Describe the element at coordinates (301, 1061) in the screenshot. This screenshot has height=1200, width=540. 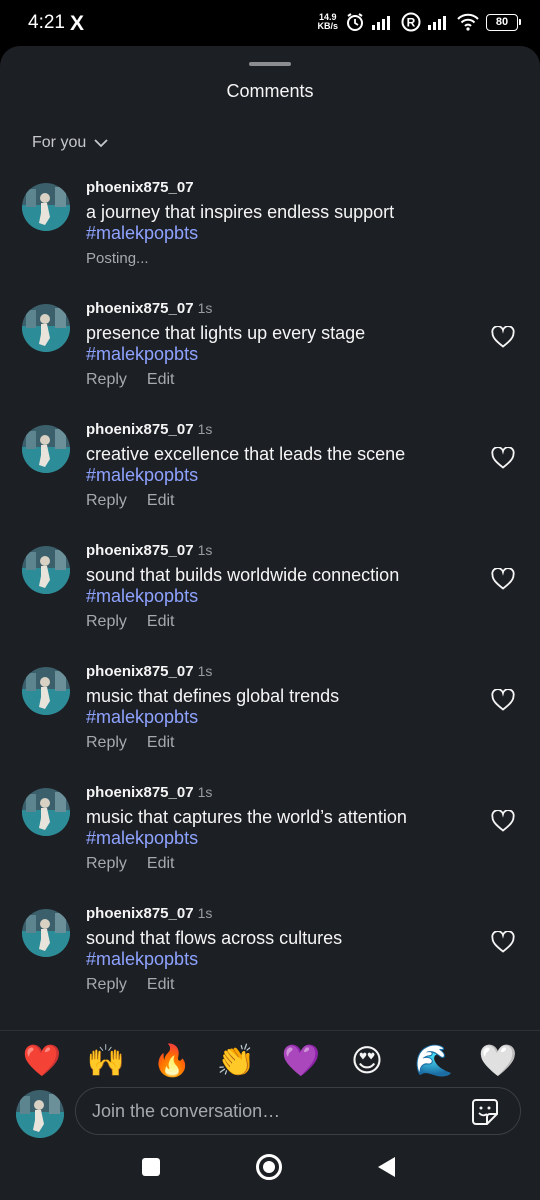
I see `emoji-reaction-button: 💜` at that location.